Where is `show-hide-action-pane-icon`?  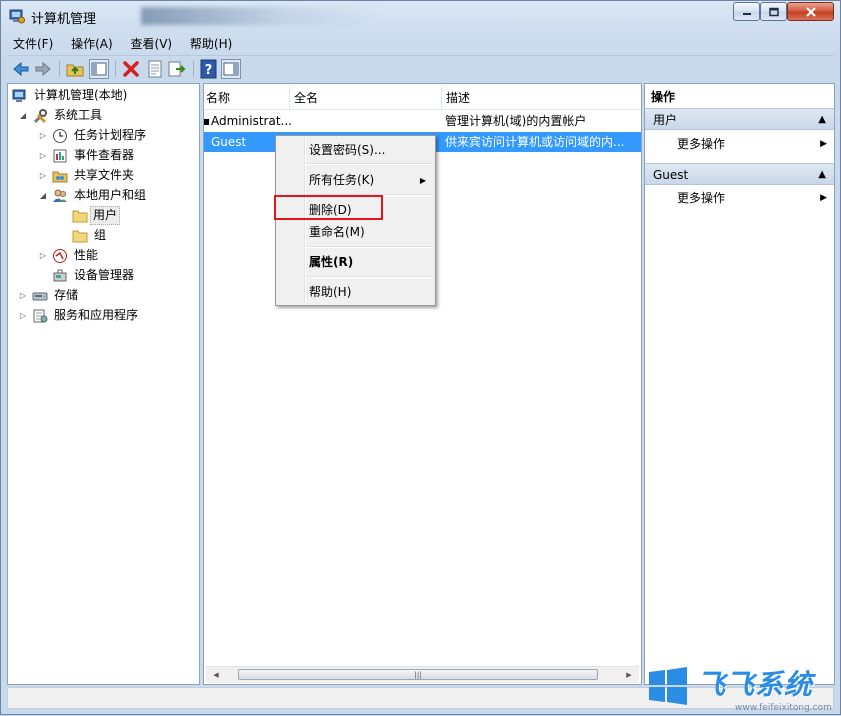
show-hide-action-pane-icon is located at coordinates (231, 69).